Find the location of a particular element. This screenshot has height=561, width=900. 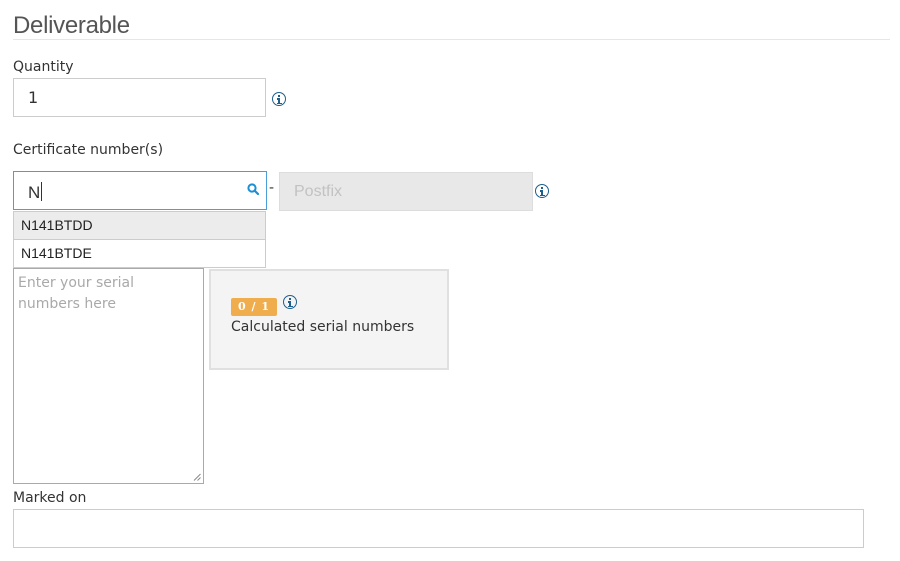

calculated-serials-panel: 0 / 1 Calculated serial numbers is located at coordinates (329, 319).